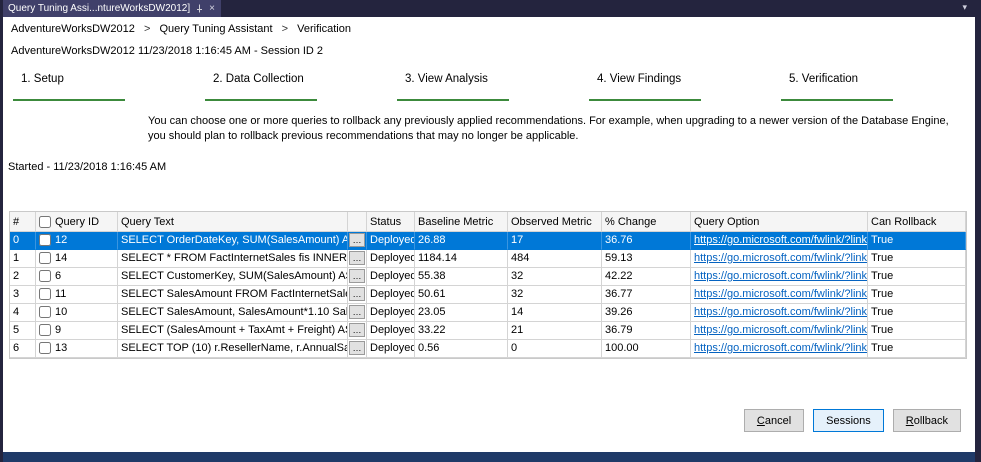 The width and height of the screenshot is (981, 462). What do you see at coordinates (357, 221) in the screenshot?
I see `col-header-expand` at bounding box center [357, 221].